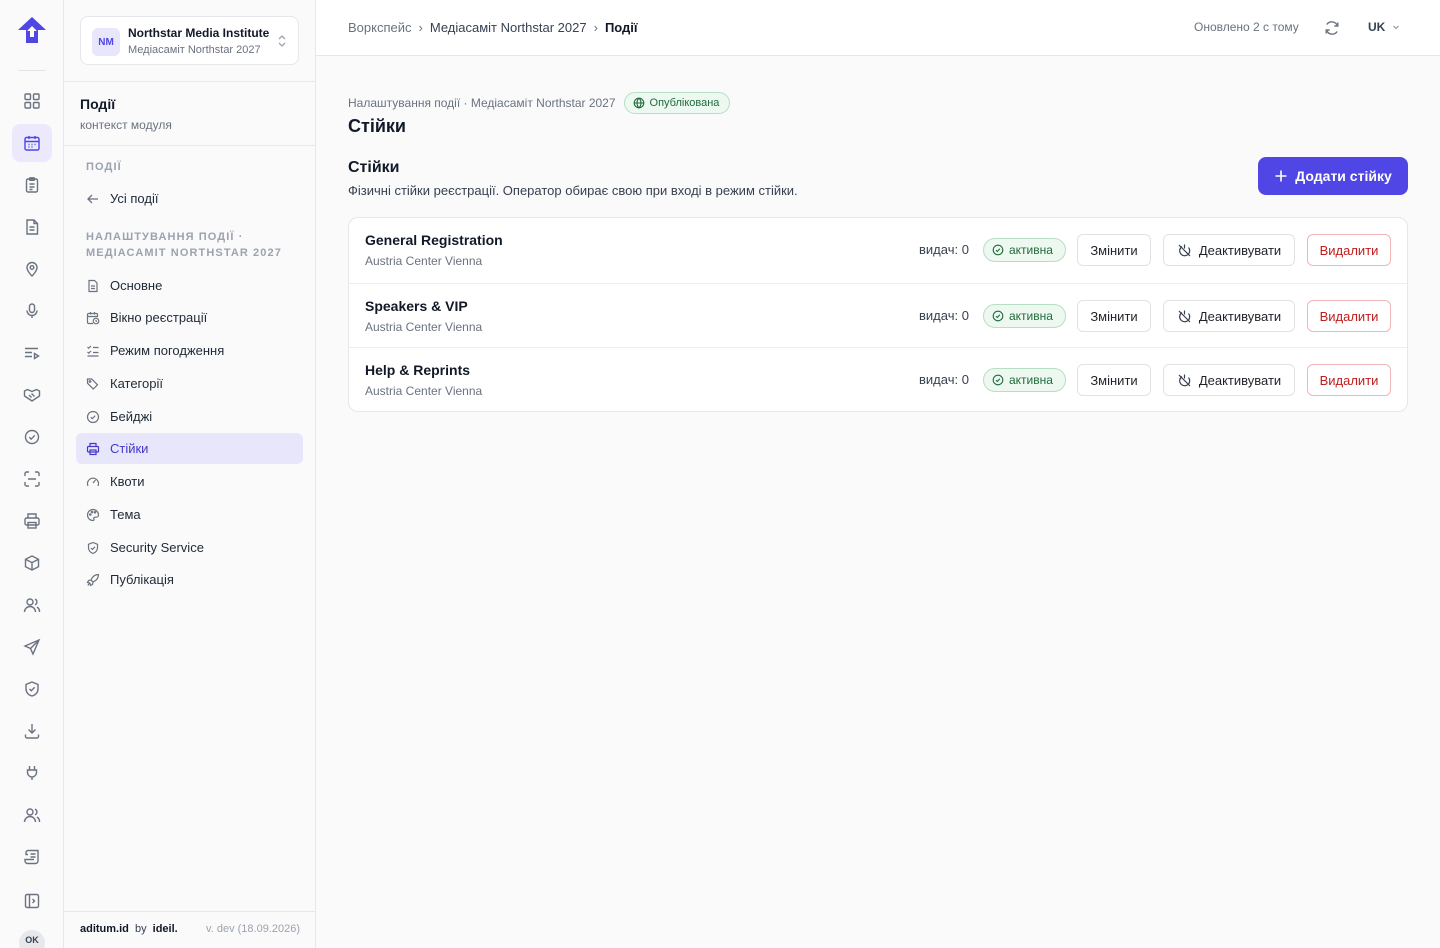 The width and height of the screenshot is (1440, 948). I want to click on rail-partners, so click(32, 395).